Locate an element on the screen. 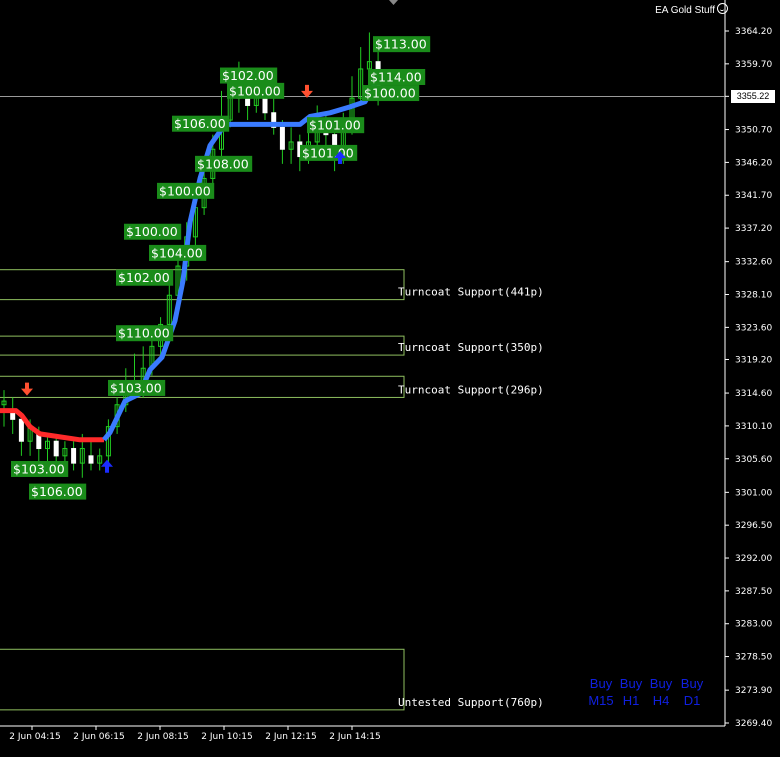 This screenshot has height=757, width=780. support-zone-label: Turncoat Support(350p) is located at coordinates (471, 347).